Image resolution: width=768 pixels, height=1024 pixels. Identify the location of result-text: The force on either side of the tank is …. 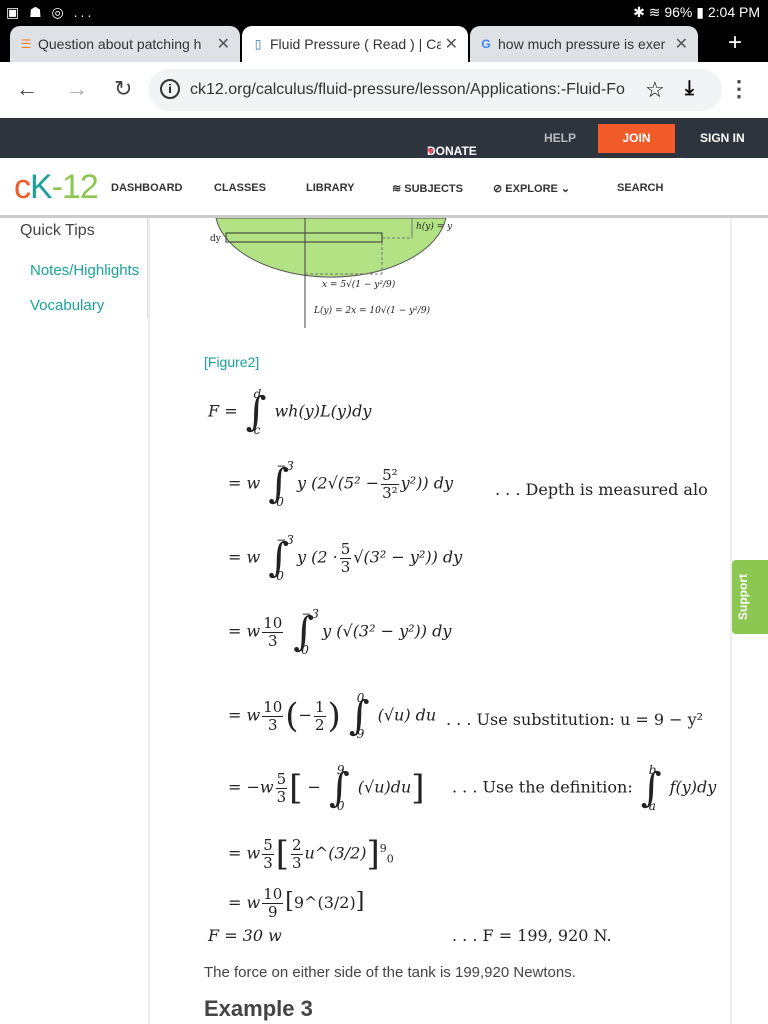
(390, 972).